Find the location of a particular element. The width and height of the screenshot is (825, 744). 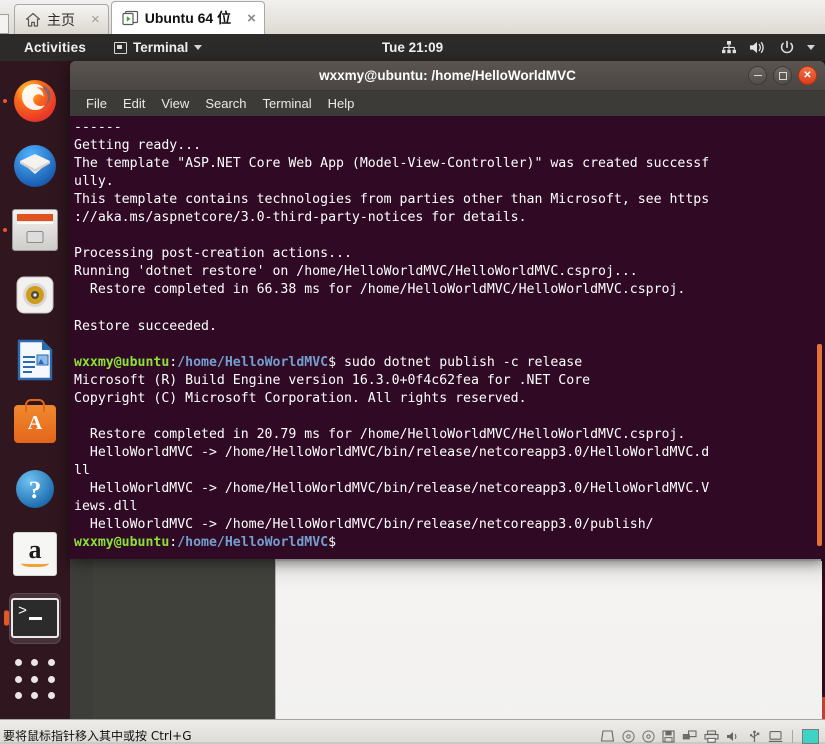

activities-button: Activities is located at coordinates (55, 47).